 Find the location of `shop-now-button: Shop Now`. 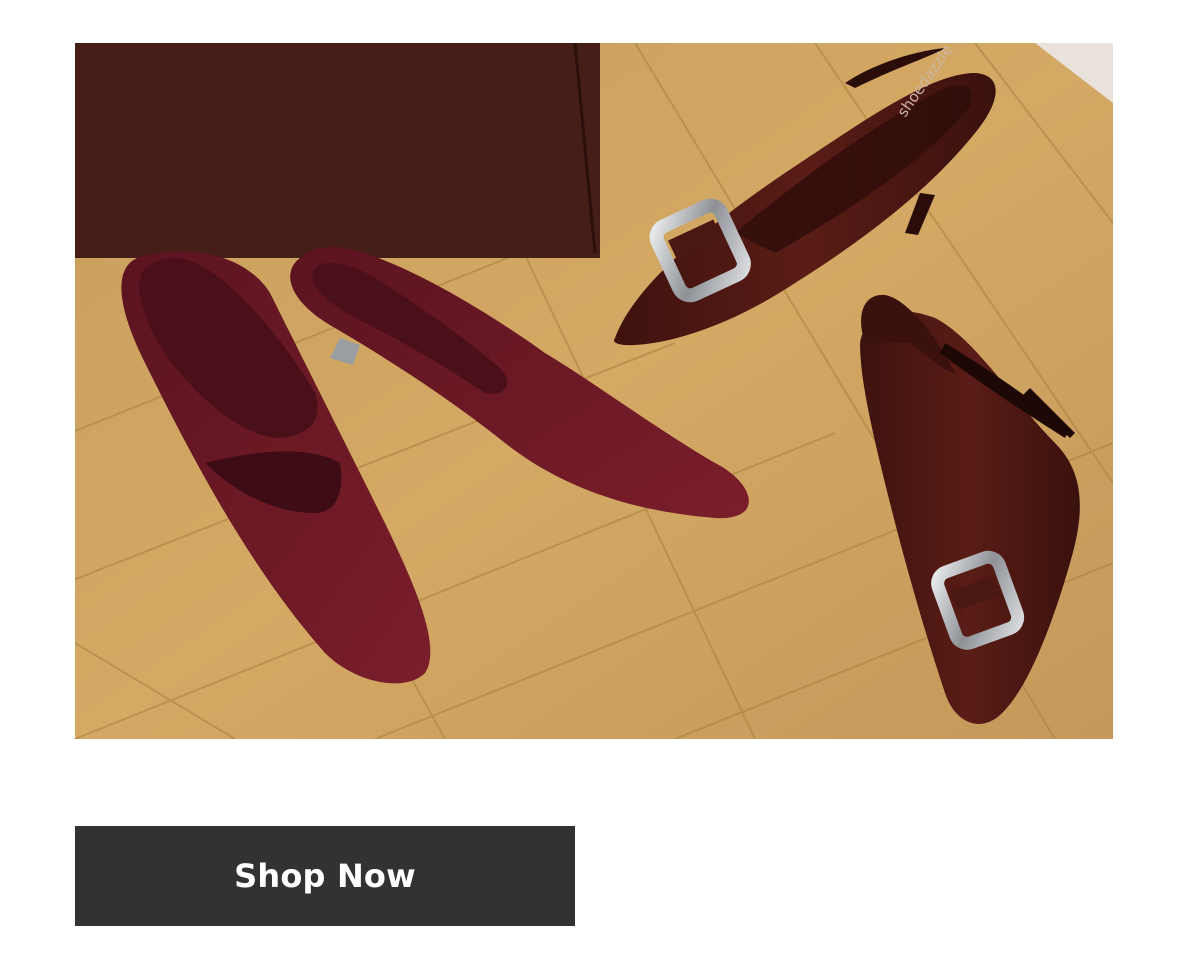

shop-now-button: Shop Now is located at coordinates (325, 876).